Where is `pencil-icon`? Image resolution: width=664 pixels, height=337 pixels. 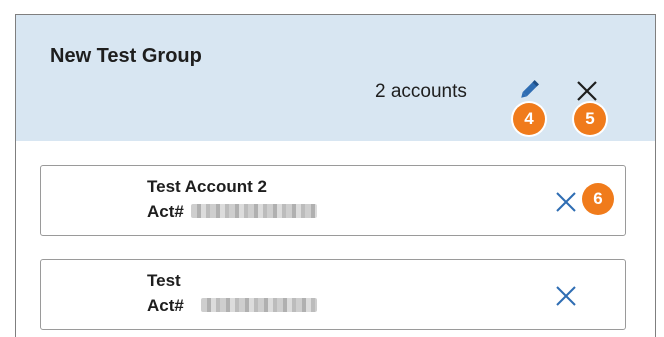
pencil-icon is located at coordinates (530, 89).